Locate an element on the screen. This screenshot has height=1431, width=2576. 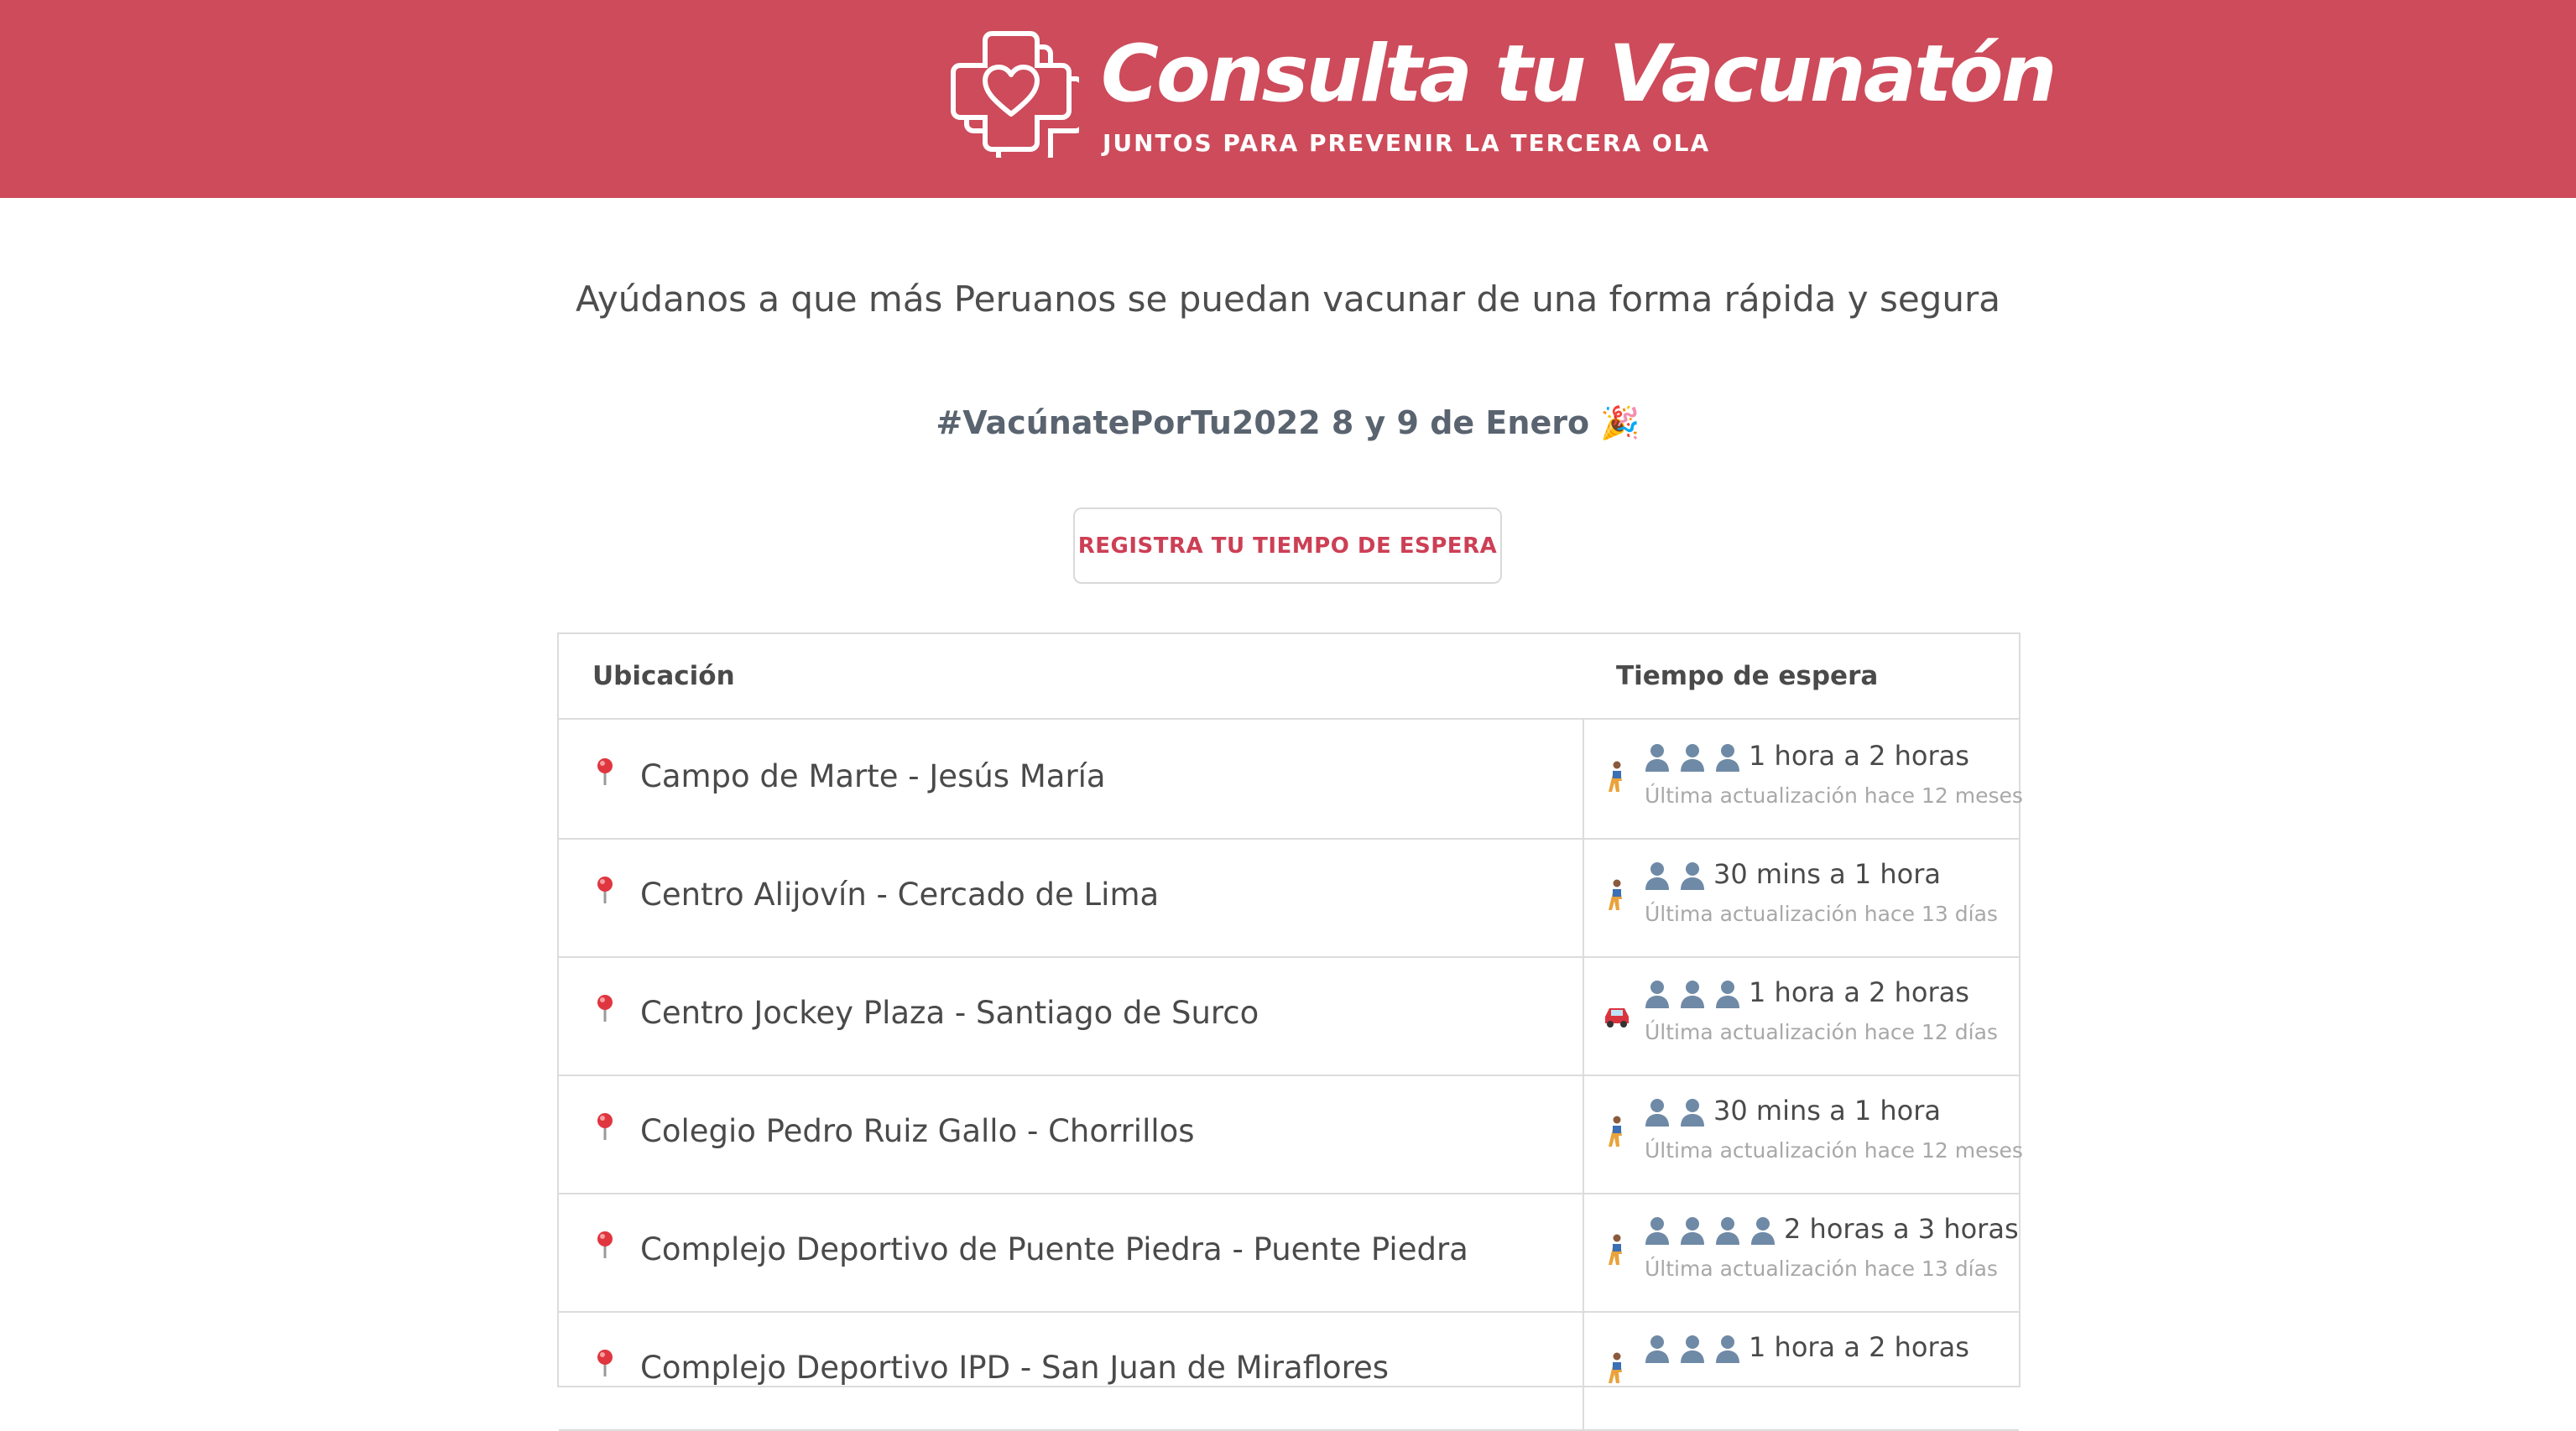
location-name: Centro Jockey Plaza - Santiago de Surco is located at coordinates (949, 1013).